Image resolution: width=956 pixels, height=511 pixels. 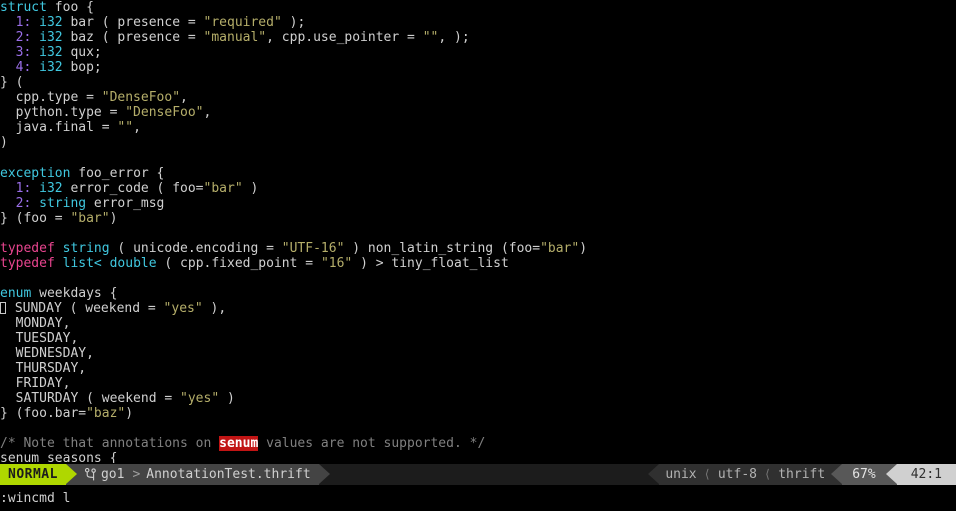 I want to click on code-token: "DenseFoo", so click(x=141, y=98).